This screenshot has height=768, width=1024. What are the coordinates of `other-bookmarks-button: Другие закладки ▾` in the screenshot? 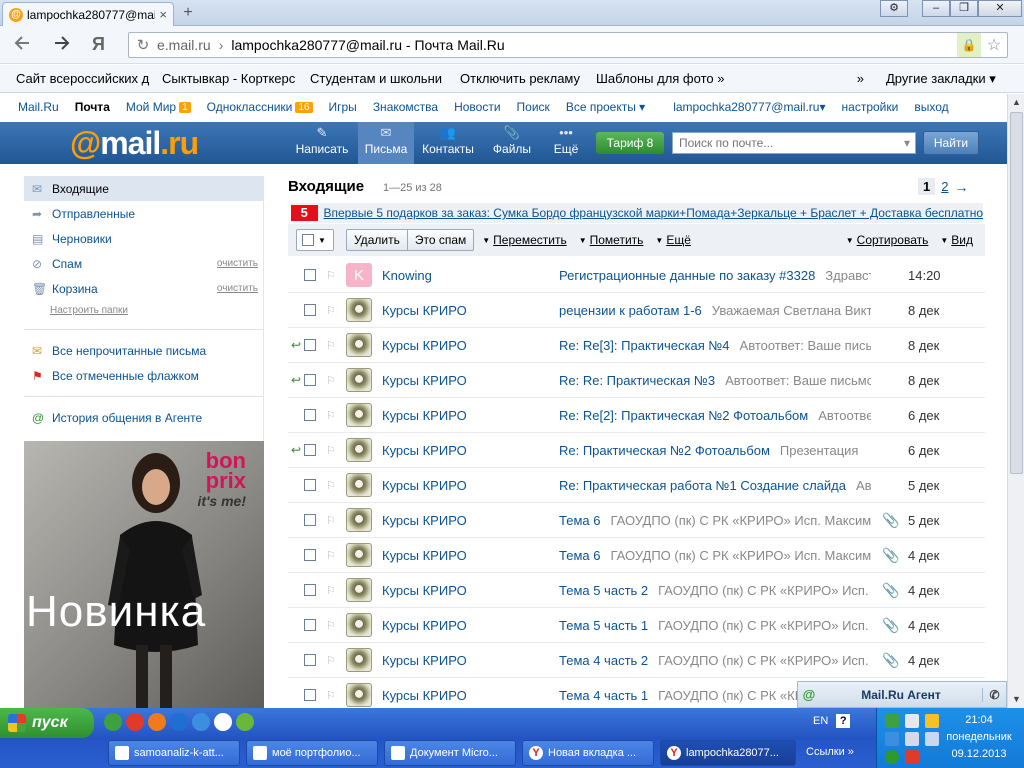 It's located at (943, 79).